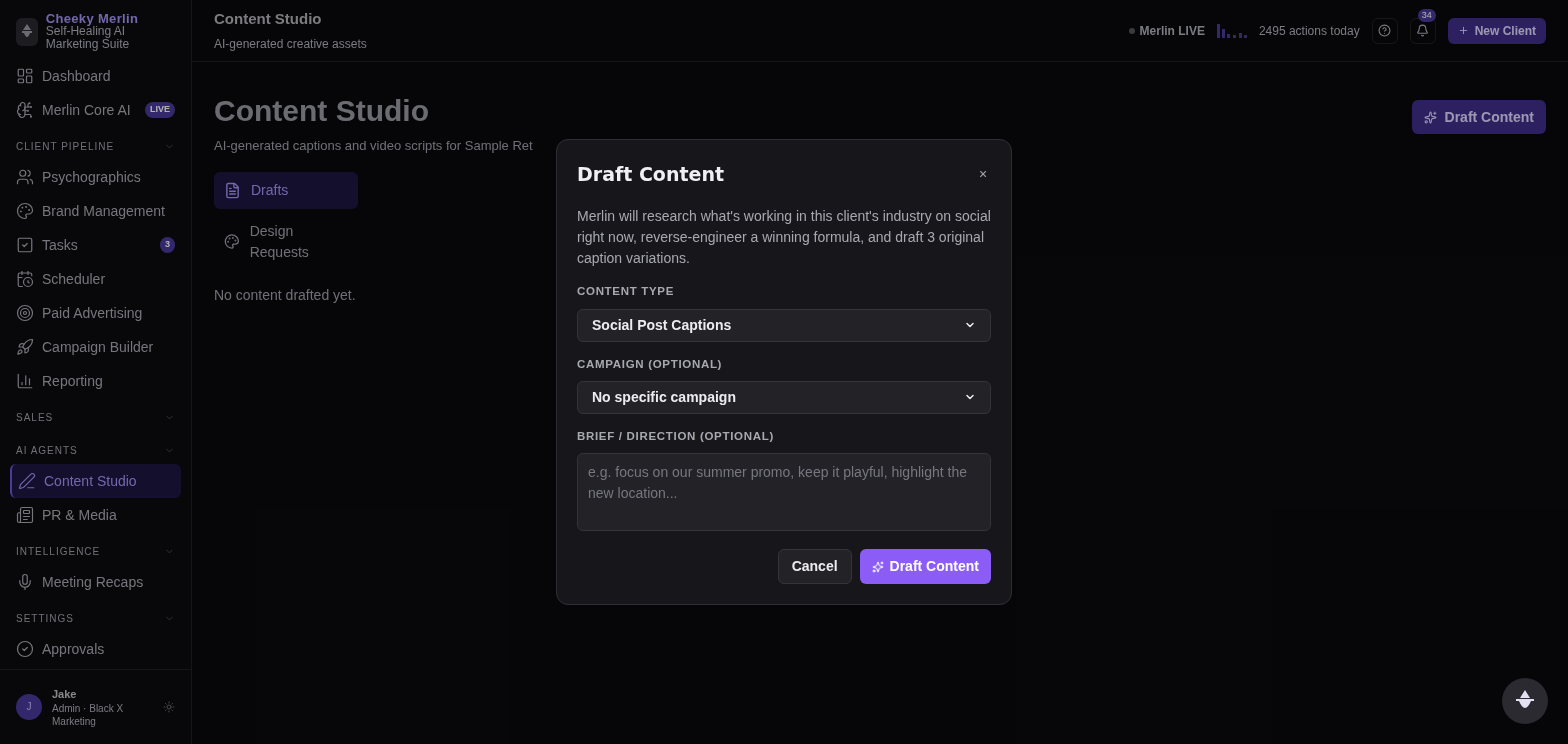 The image size is (1568, 744). Describe the element at coordinates (784, 397) in the screenshot. I see `dropdown: No specific campaign` at that location.